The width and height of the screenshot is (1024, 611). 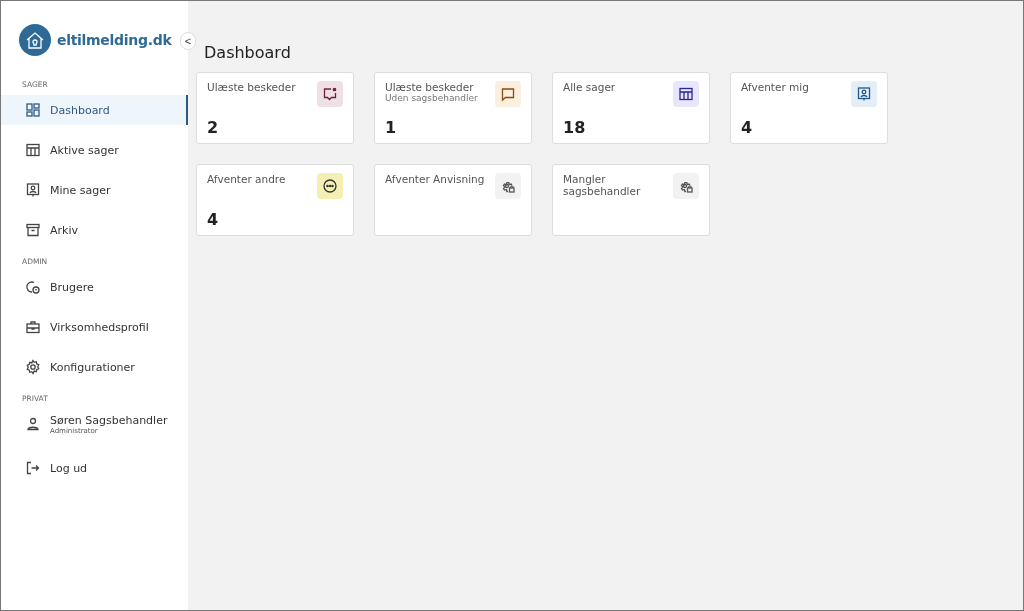 I want to click on briefcase-icon, so click(x=33, y=327).